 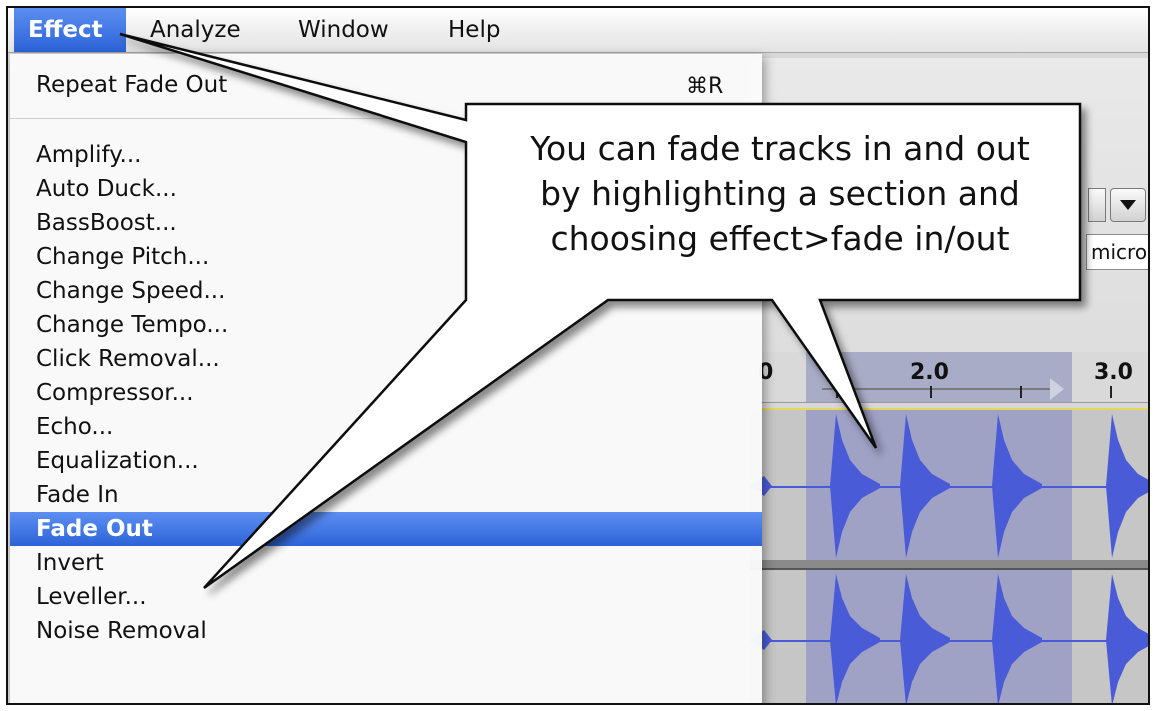 I want to click on callout-line: You can fade tracks in and out, so click(x=780, y=148).